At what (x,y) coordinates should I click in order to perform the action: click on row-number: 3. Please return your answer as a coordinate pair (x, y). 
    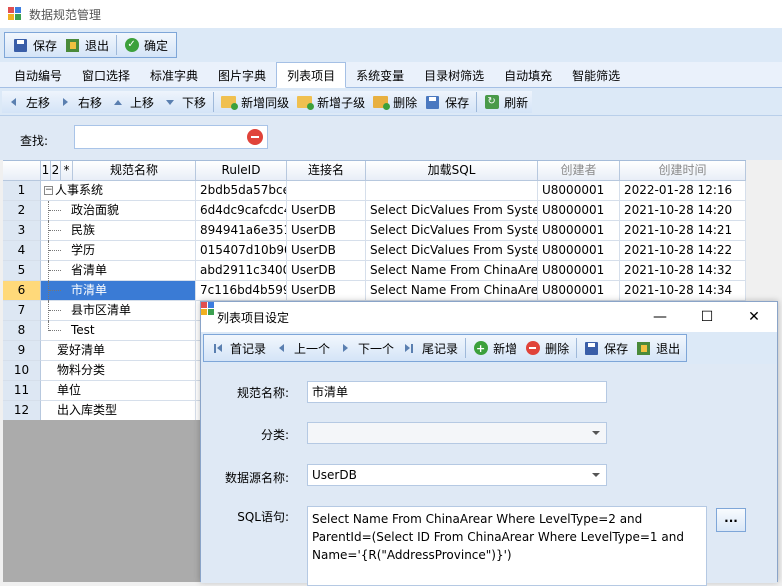
    Looking at the image, I should click on (22, 231).